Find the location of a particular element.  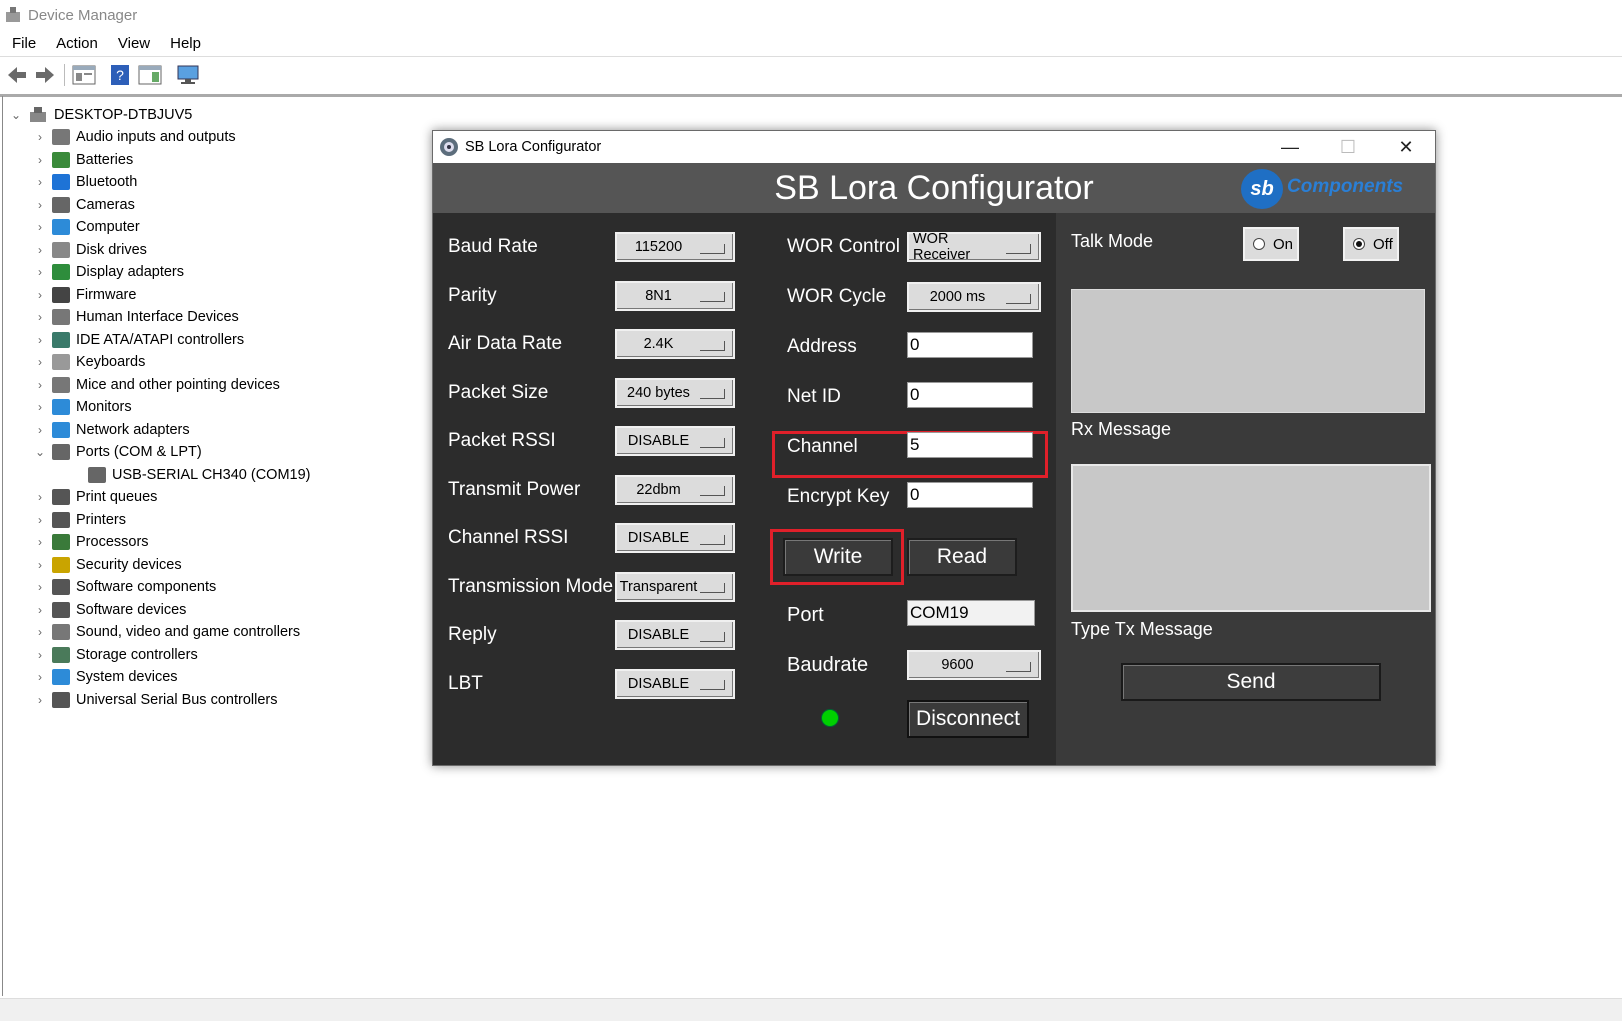

setting-label: Air Data Rate is located at coordinates (505, 343).